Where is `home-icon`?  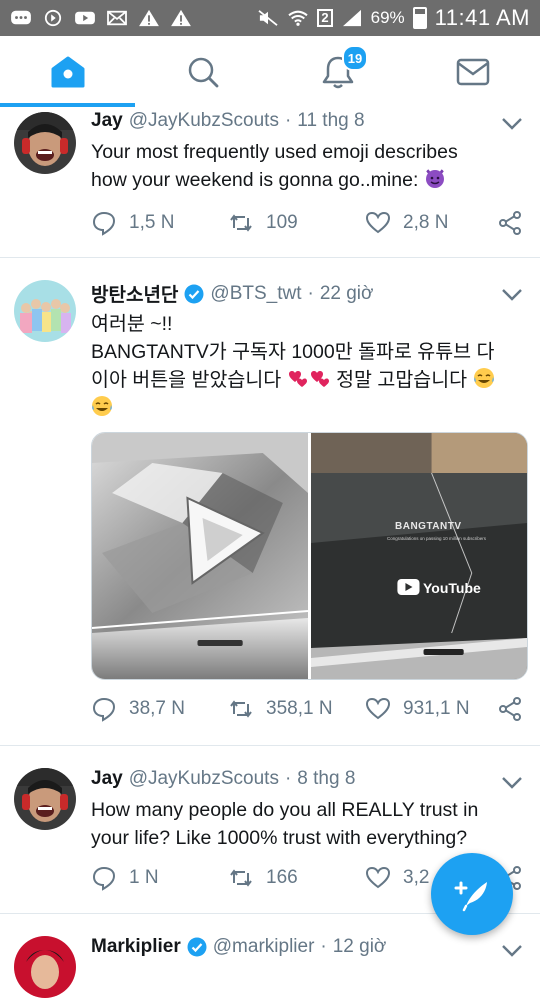 home-icon is located at coordinates (67, 72).